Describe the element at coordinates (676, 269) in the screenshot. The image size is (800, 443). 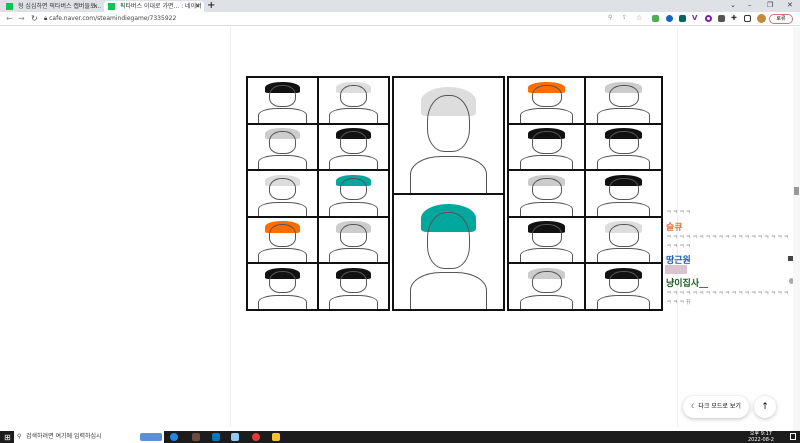
I see `emoticon-image` at that location.